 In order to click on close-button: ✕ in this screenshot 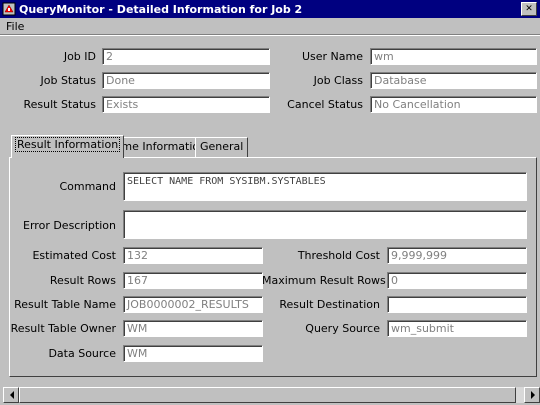, I will do `click(529, 9)`.